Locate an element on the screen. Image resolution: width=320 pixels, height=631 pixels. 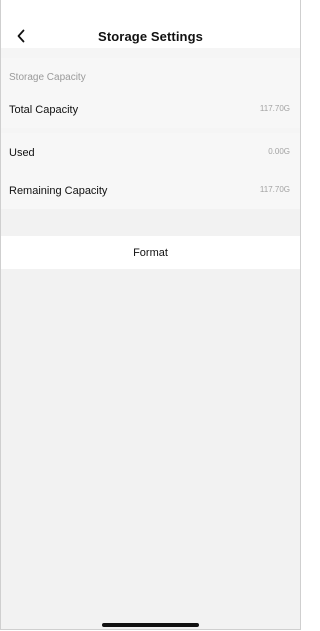
remaining-capacity-label: Remaining Capacity is located at coordinates (58, 191).